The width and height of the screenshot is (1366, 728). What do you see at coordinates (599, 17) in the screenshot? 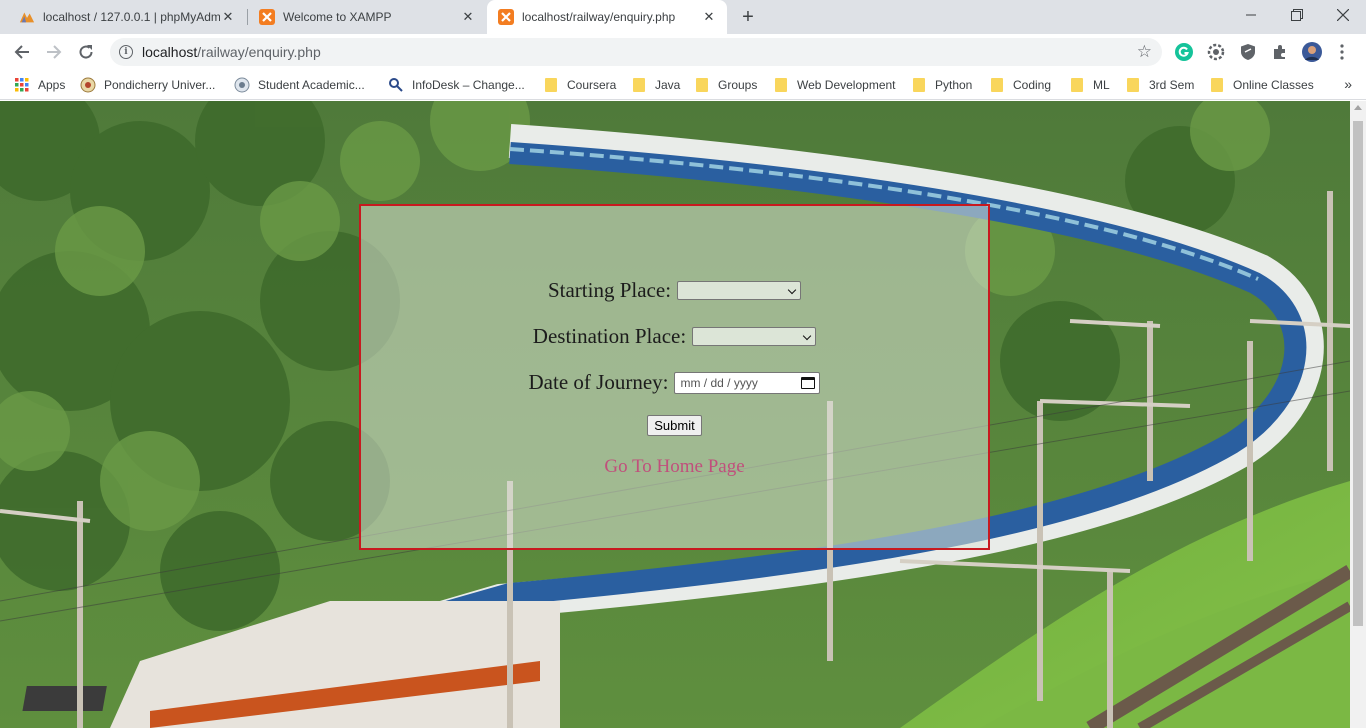
I see `tab-title: localhost/railway/enquiry.php` at bounding box center [599, 17].